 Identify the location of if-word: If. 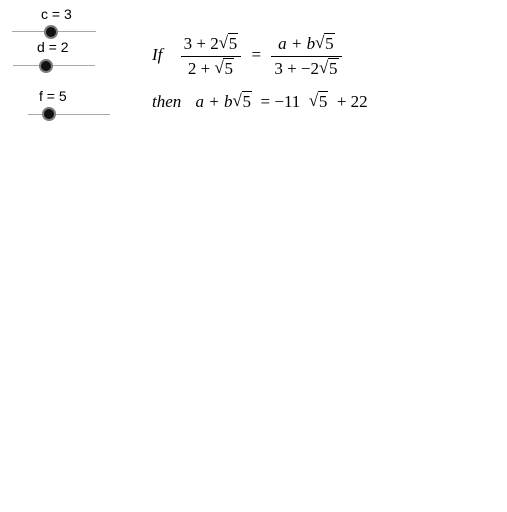
(157, 55).